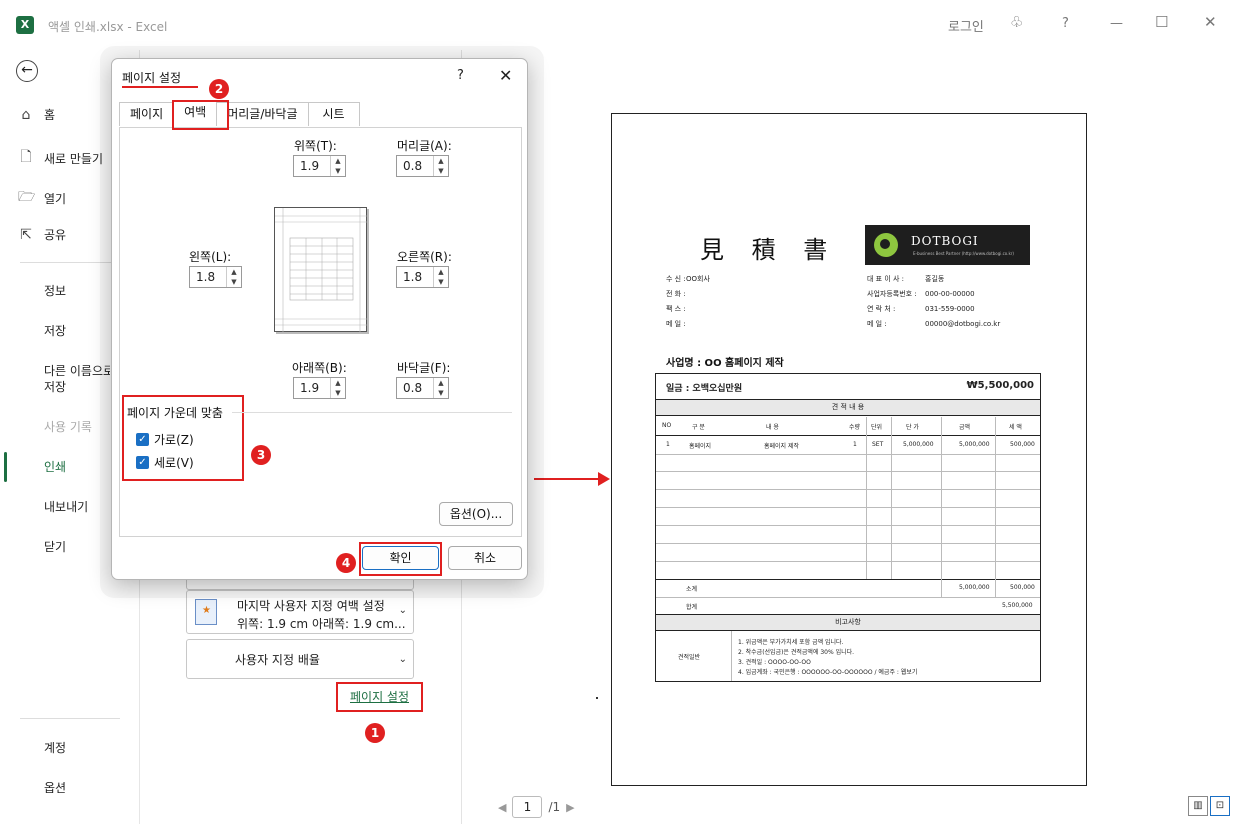 The width and height of the screenshot is (1235, 824). What do you see at coordinates (42, 234) in the screenshot?
I see `nav-item-share: ⇱ 공유` at bounding box center [42, 234].